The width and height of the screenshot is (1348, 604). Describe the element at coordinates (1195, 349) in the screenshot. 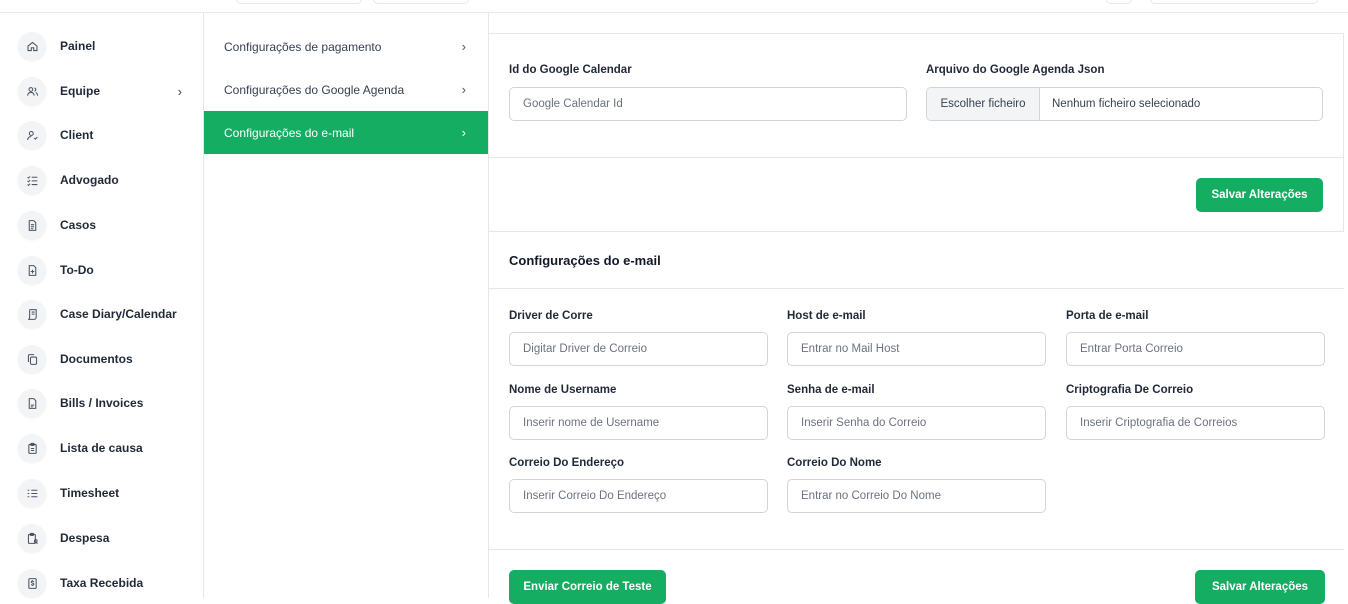

I see `mail-port-input: Entrar Porta Correio` at that location.